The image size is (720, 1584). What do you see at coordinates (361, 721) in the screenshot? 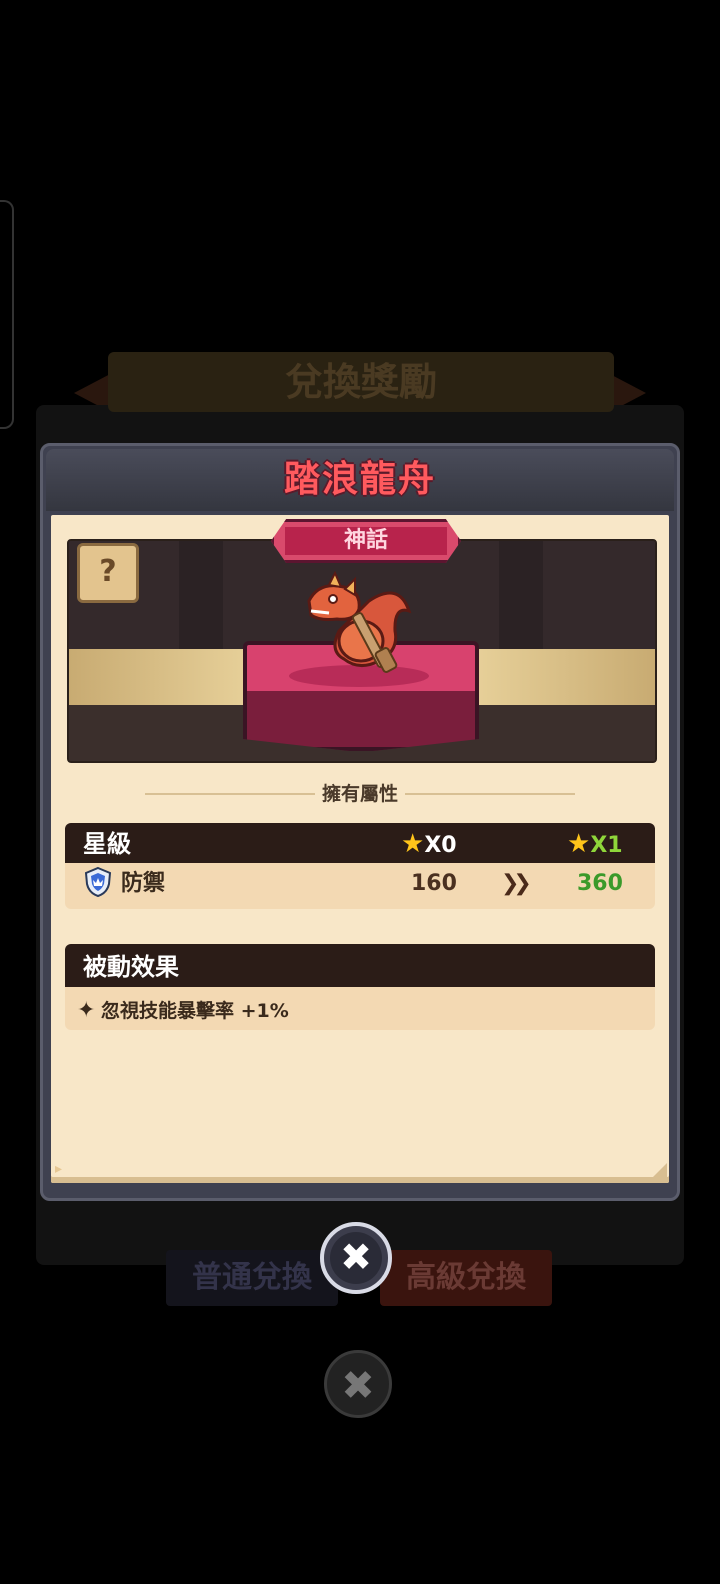
I see `pedestal-body` at bounding box center [361, 721].